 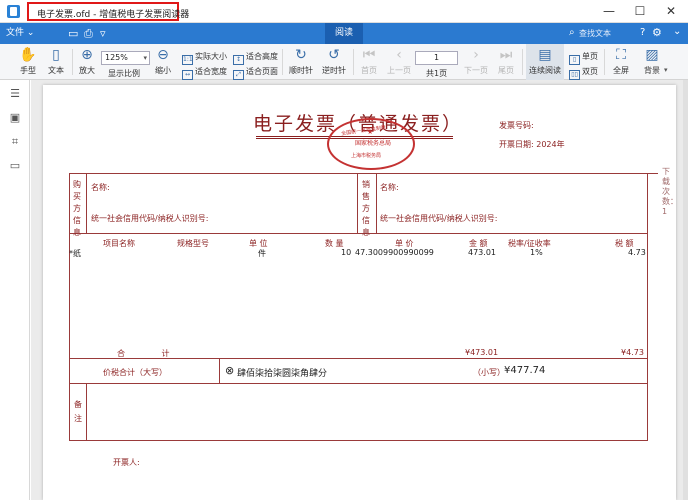 I want to click on zoom-select: 125% ▾, so click(x=125, y=58).